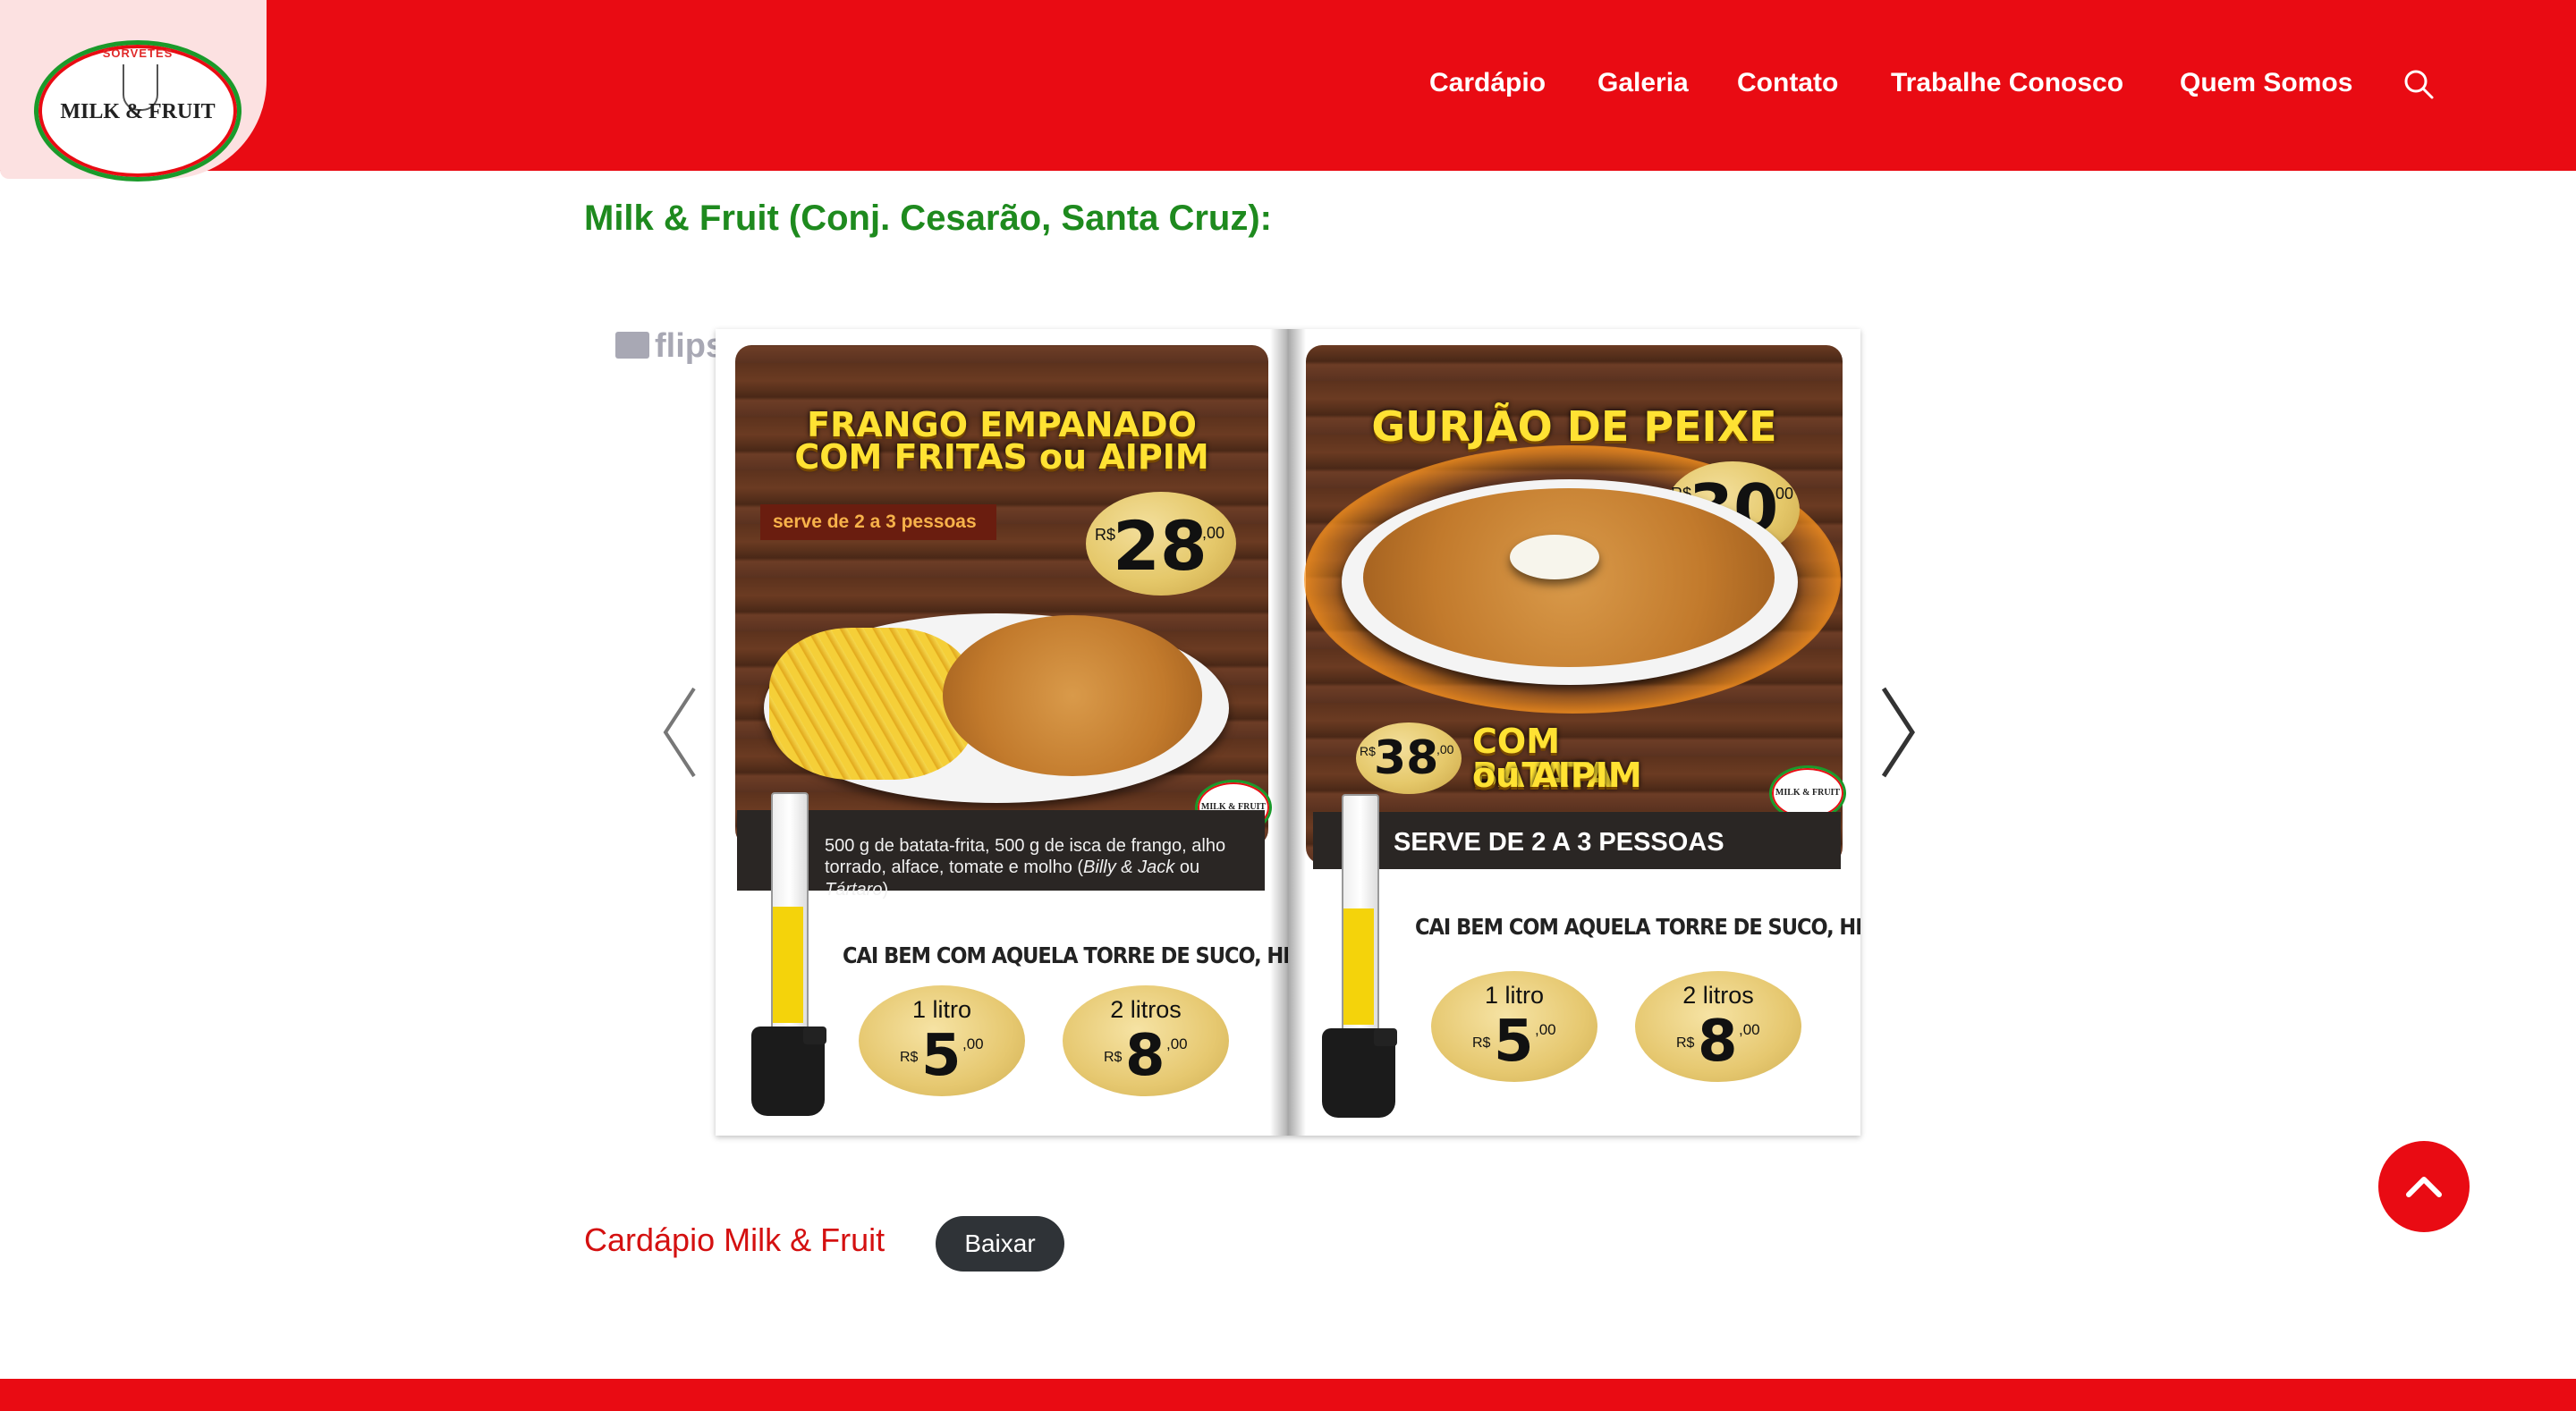 The image size is (2576, 1411). I want to click on desc-text-2: ou, so click(1187, 868).